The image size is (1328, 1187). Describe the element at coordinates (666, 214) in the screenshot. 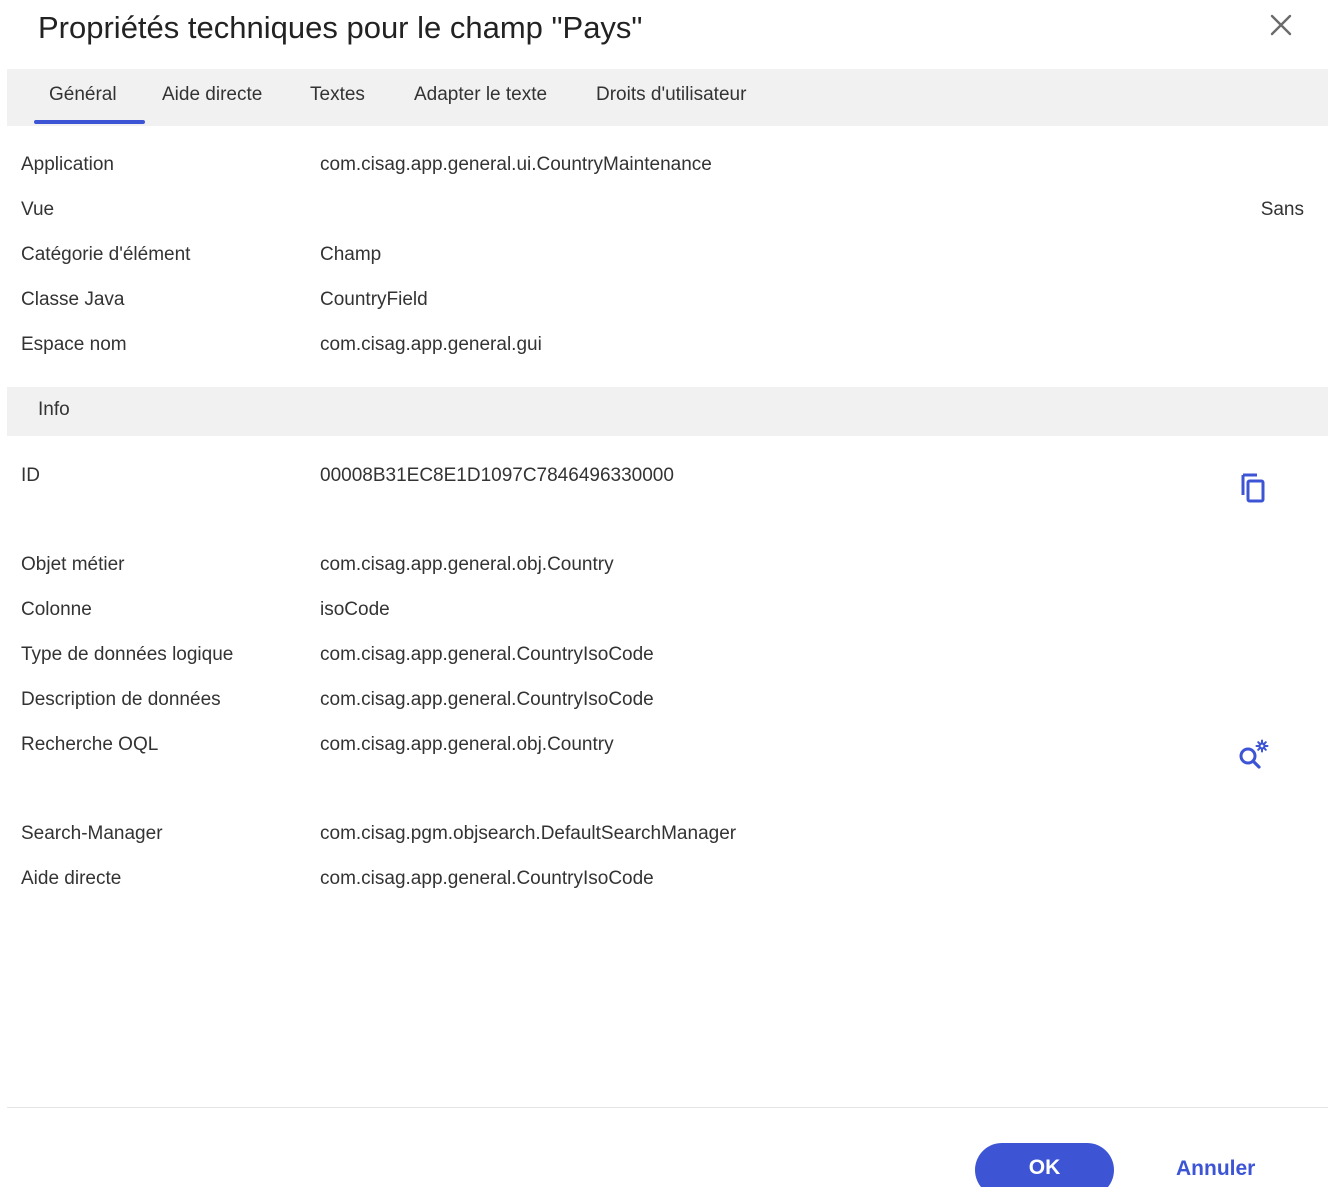

I see `property-row-view: Vue` at that location.